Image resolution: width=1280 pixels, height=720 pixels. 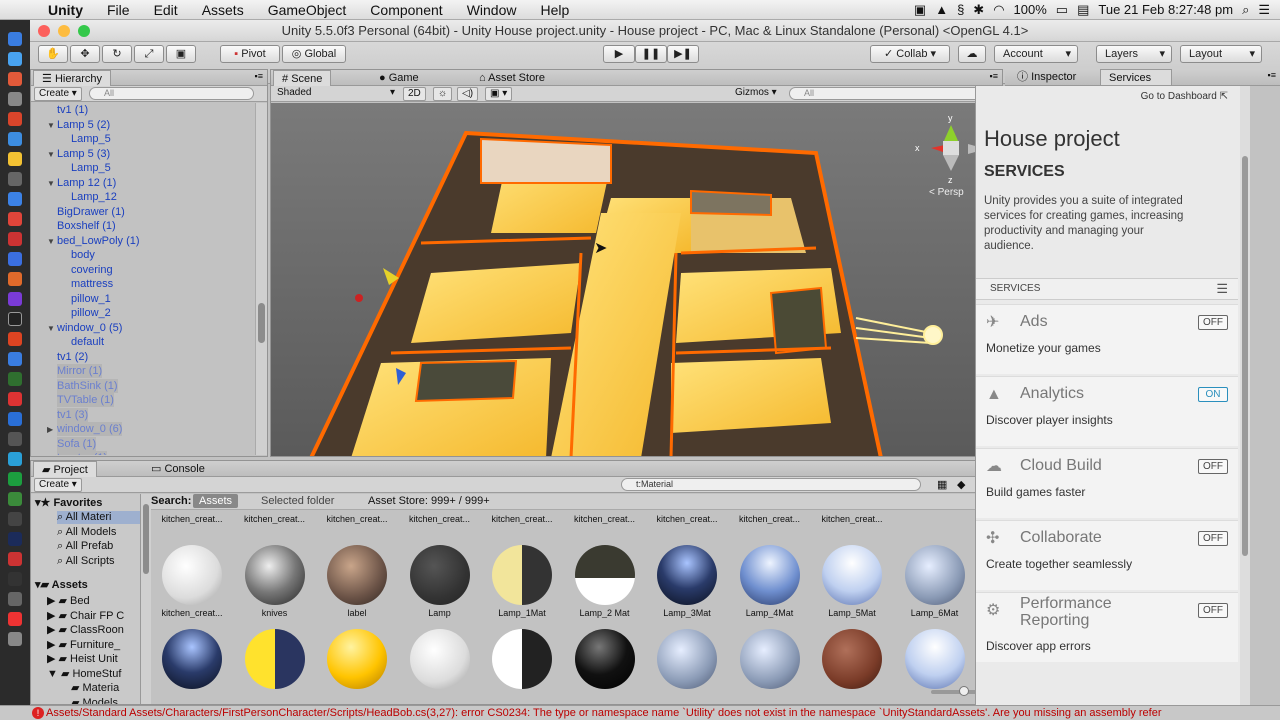 What do you see at coordinates (1036, 54) in the screenshot?
I see `account-dropdown: Account ▾` at bounding box center [1036, 54].